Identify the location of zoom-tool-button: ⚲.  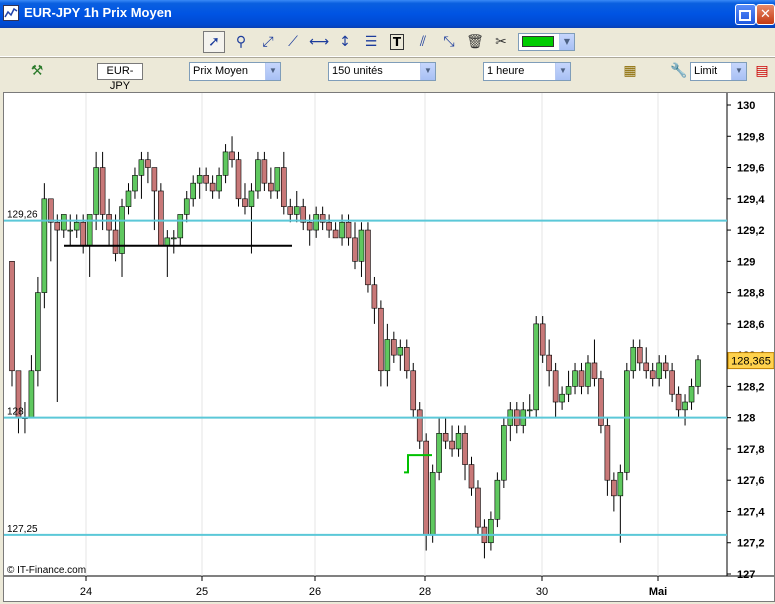
(241, 42).